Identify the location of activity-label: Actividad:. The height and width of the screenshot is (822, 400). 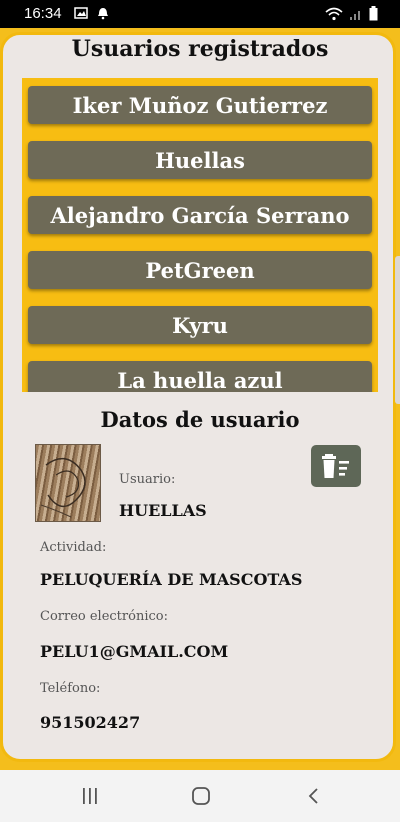
(73, 547).